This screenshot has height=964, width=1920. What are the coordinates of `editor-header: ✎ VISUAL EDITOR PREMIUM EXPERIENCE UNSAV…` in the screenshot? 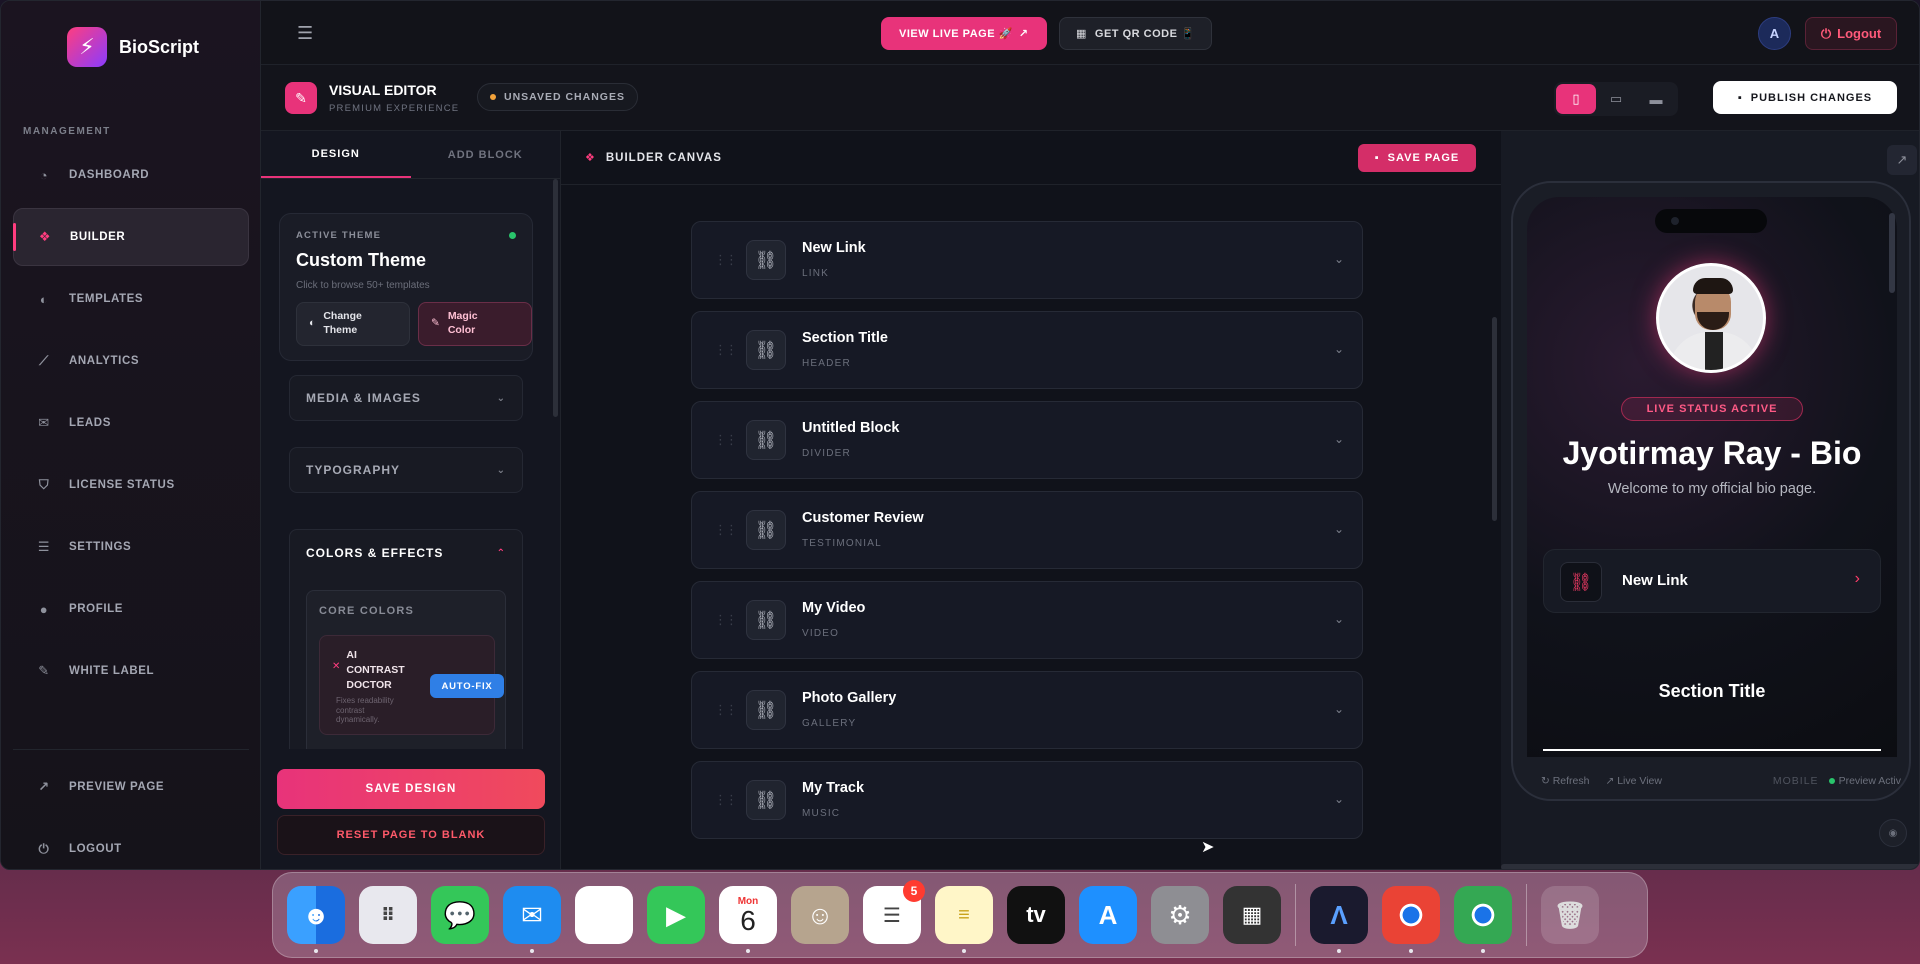 It's located at (1090, 98).